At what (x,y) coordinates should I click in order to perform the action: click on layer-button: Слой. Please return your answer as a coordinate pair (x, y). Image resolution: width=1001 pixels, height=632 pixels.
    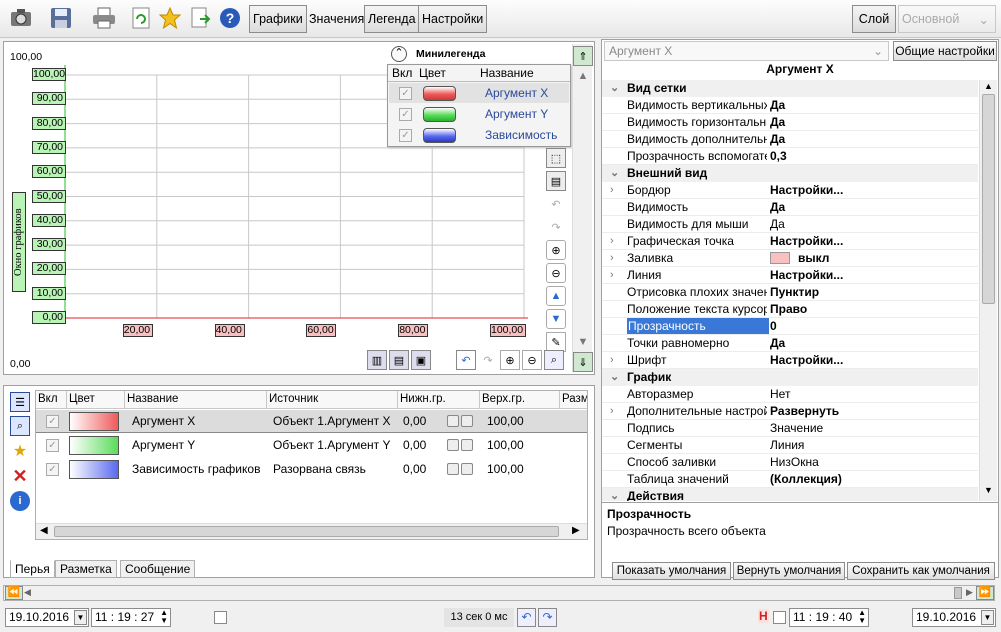
    Looking at the image, I should click on (874, 19).